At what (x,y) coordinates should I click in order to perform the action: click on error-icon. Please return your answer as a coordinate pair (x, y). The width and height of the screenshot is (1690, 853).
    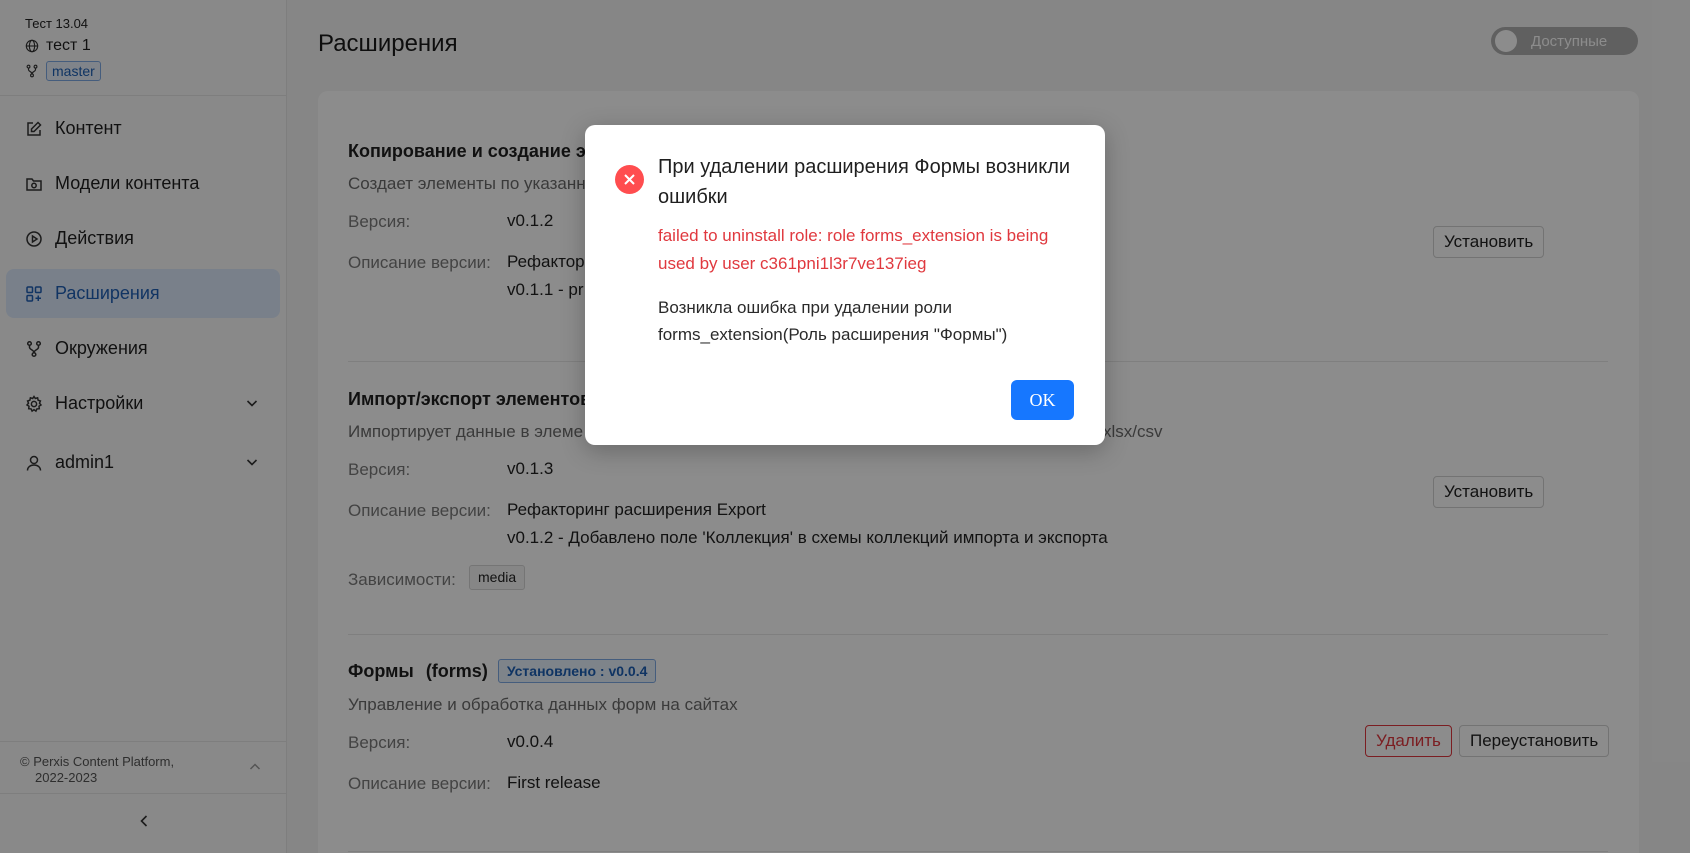
    Looking at the image, I should click on (629, 179).